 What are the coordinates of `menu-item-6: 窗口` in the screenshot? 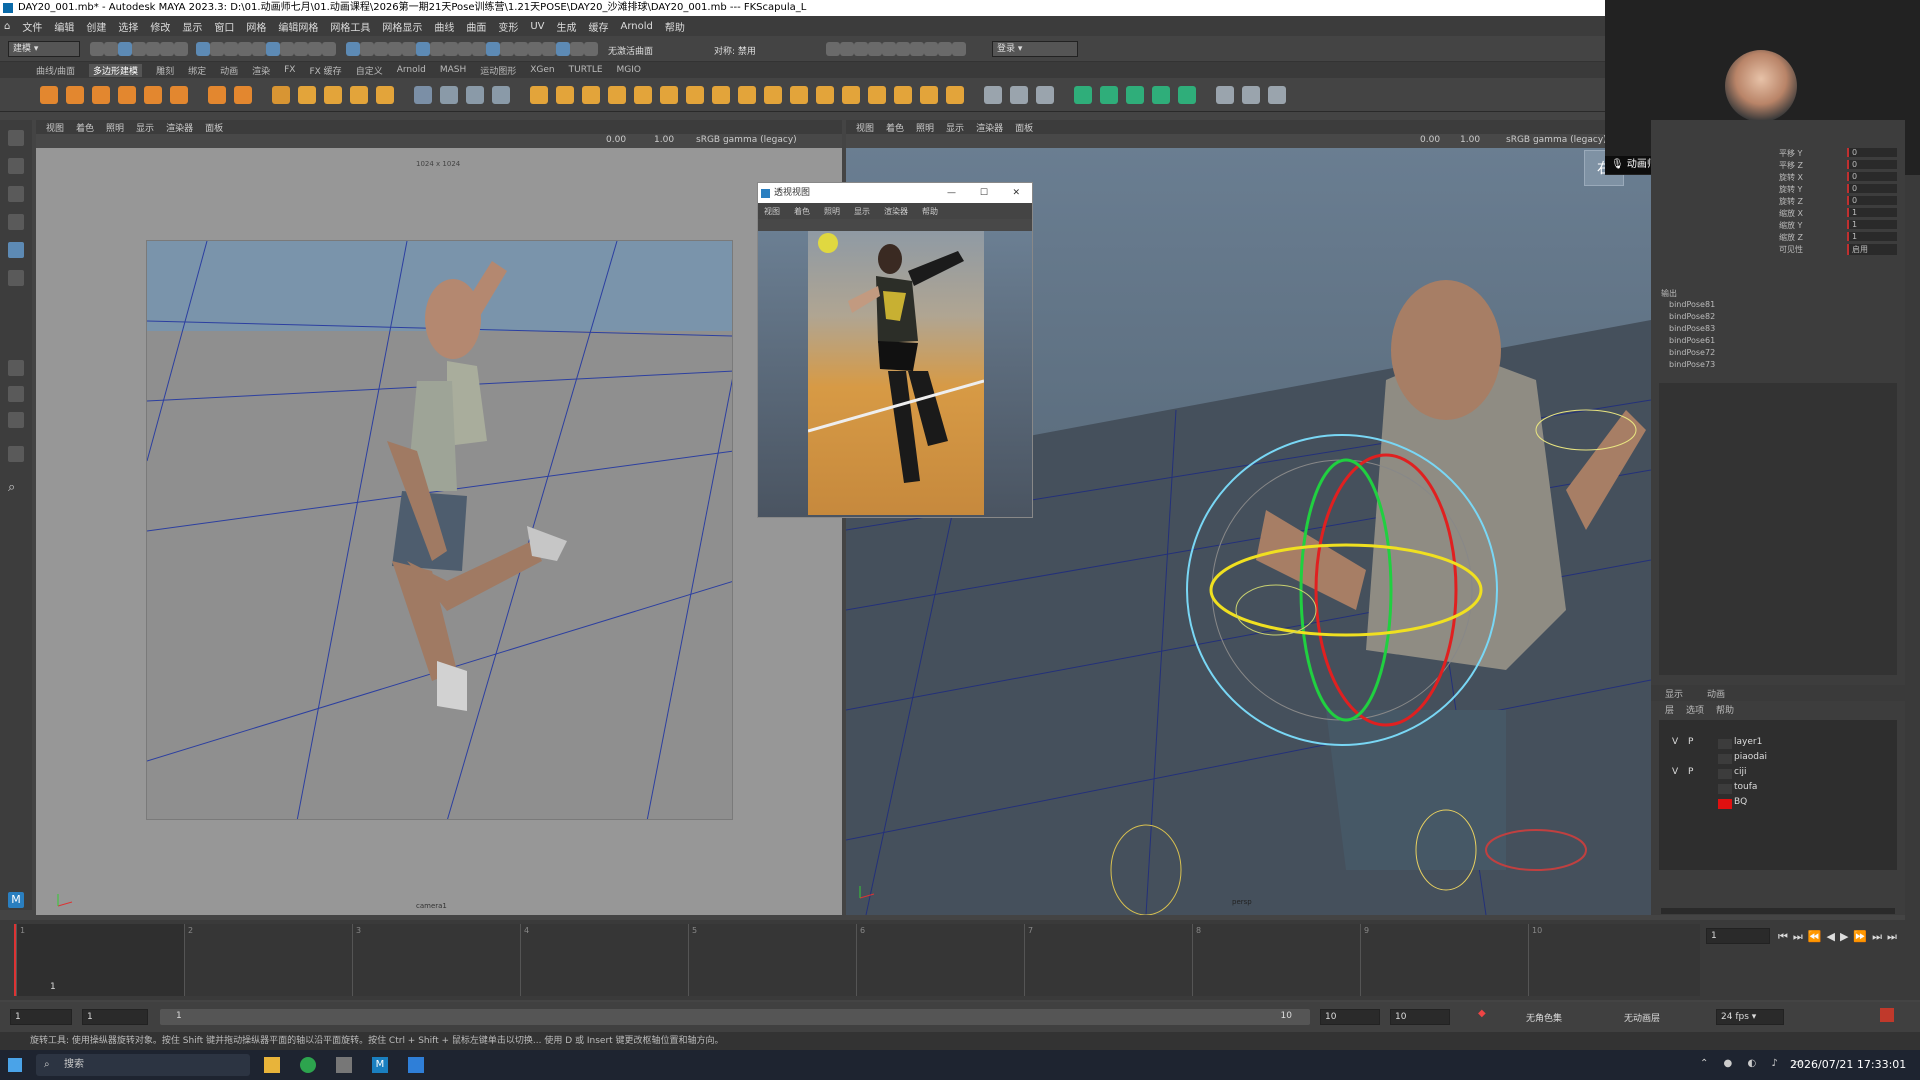 It's located at (224, 26).